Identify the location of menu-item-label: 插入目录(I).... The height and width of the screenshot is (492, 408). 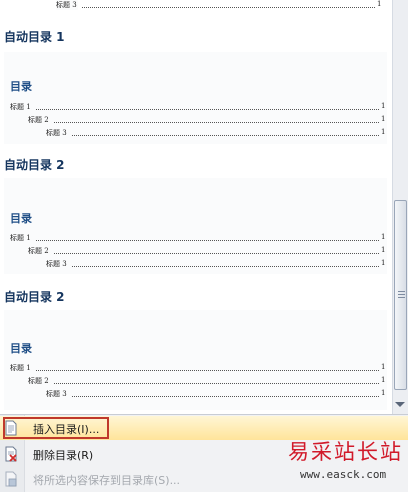
(66, 429).